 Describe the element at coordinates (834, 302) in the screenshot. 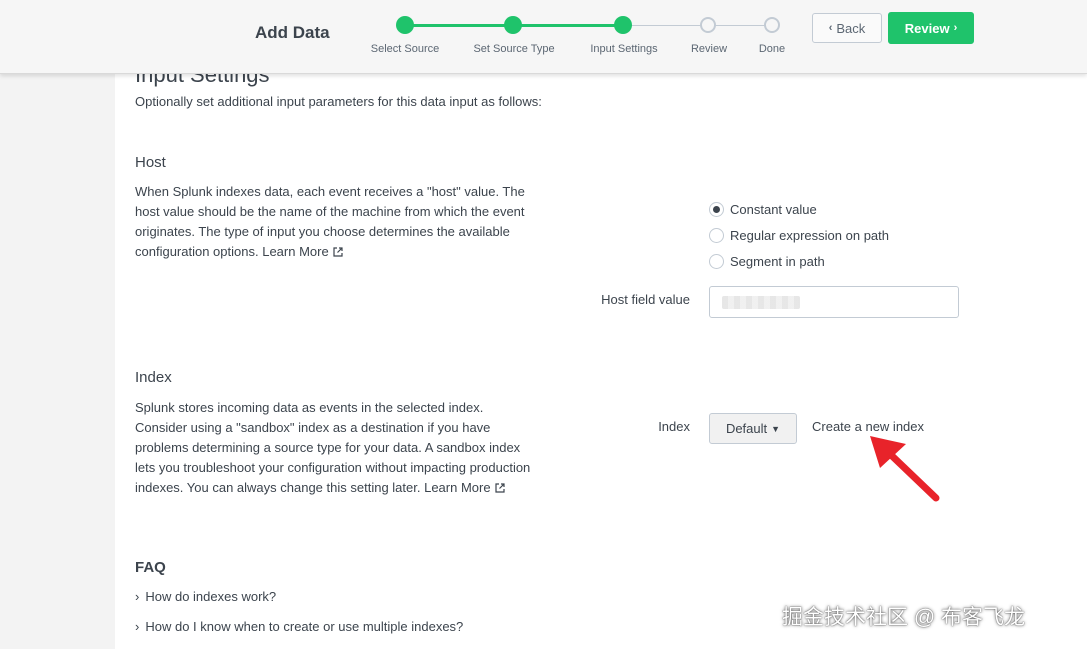

I see `host-field-input` at that location.